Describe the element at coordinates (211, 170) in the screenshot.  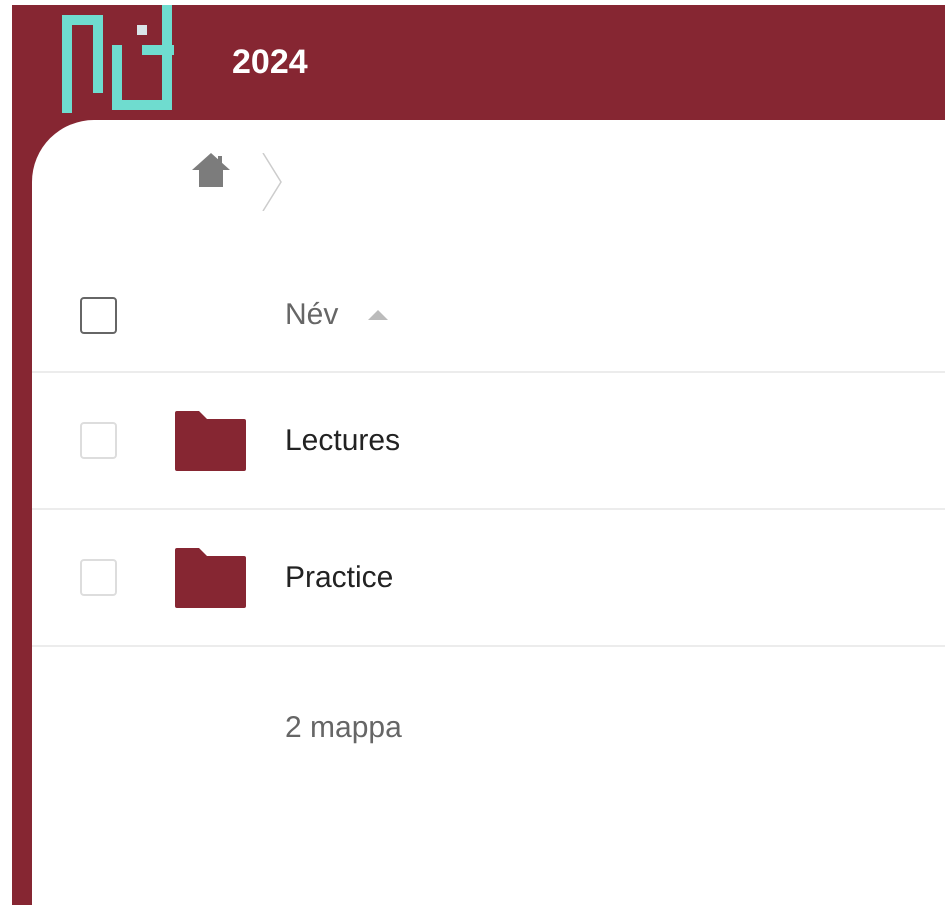
I see `home-icon` at that location.